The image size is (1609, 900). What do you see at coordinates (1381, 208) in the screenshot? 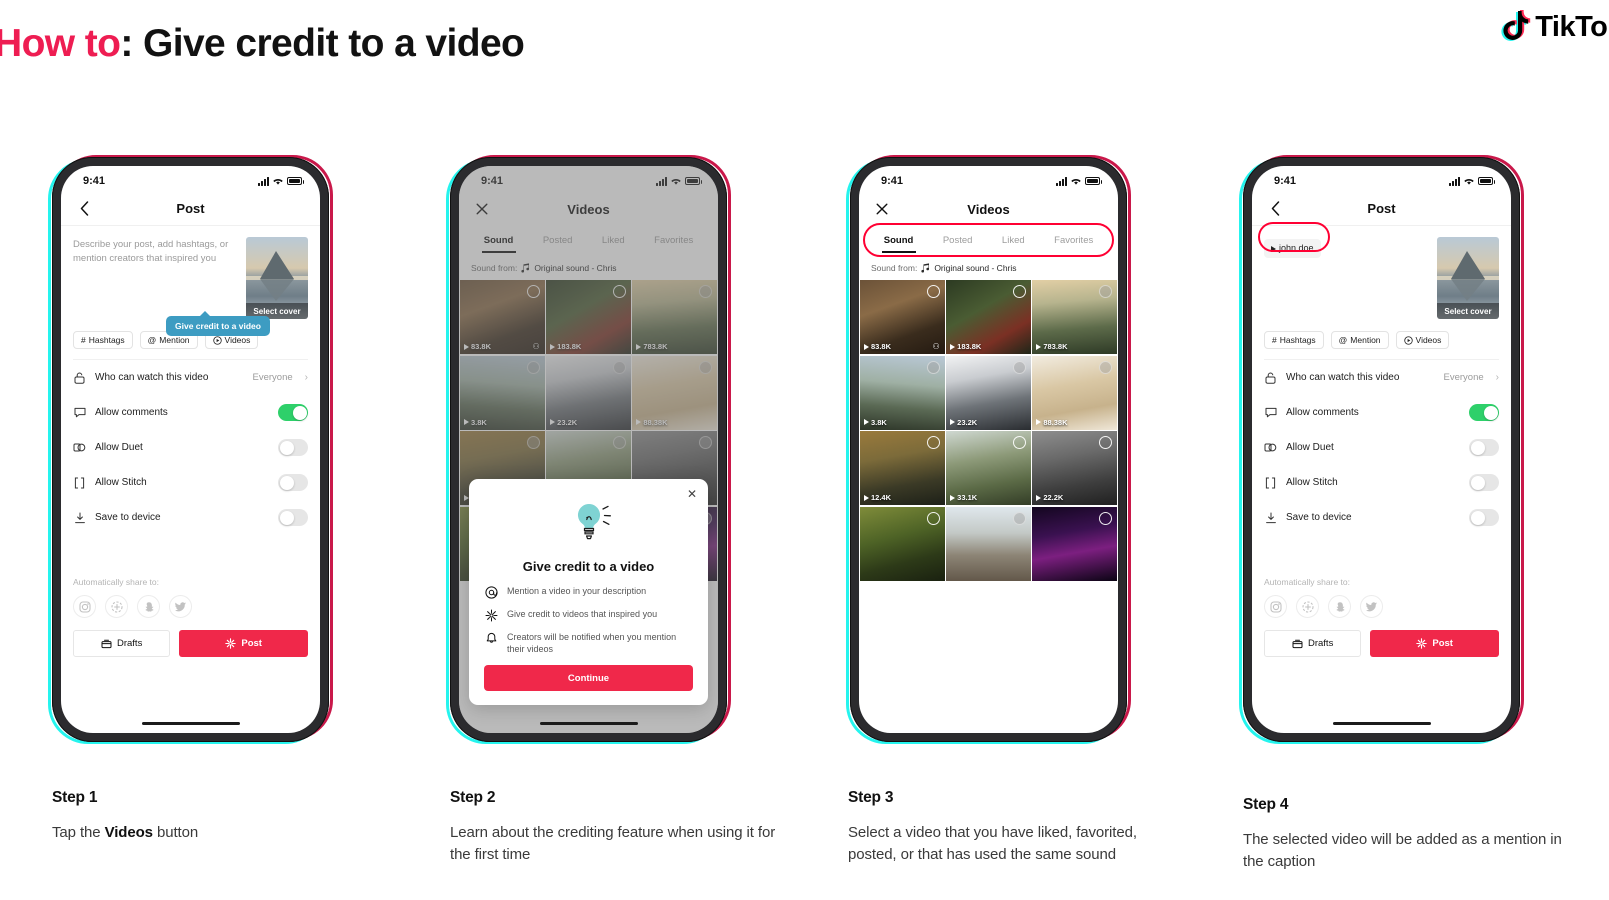
I see `page-heading: Post` at bounding box center [1381, 208].